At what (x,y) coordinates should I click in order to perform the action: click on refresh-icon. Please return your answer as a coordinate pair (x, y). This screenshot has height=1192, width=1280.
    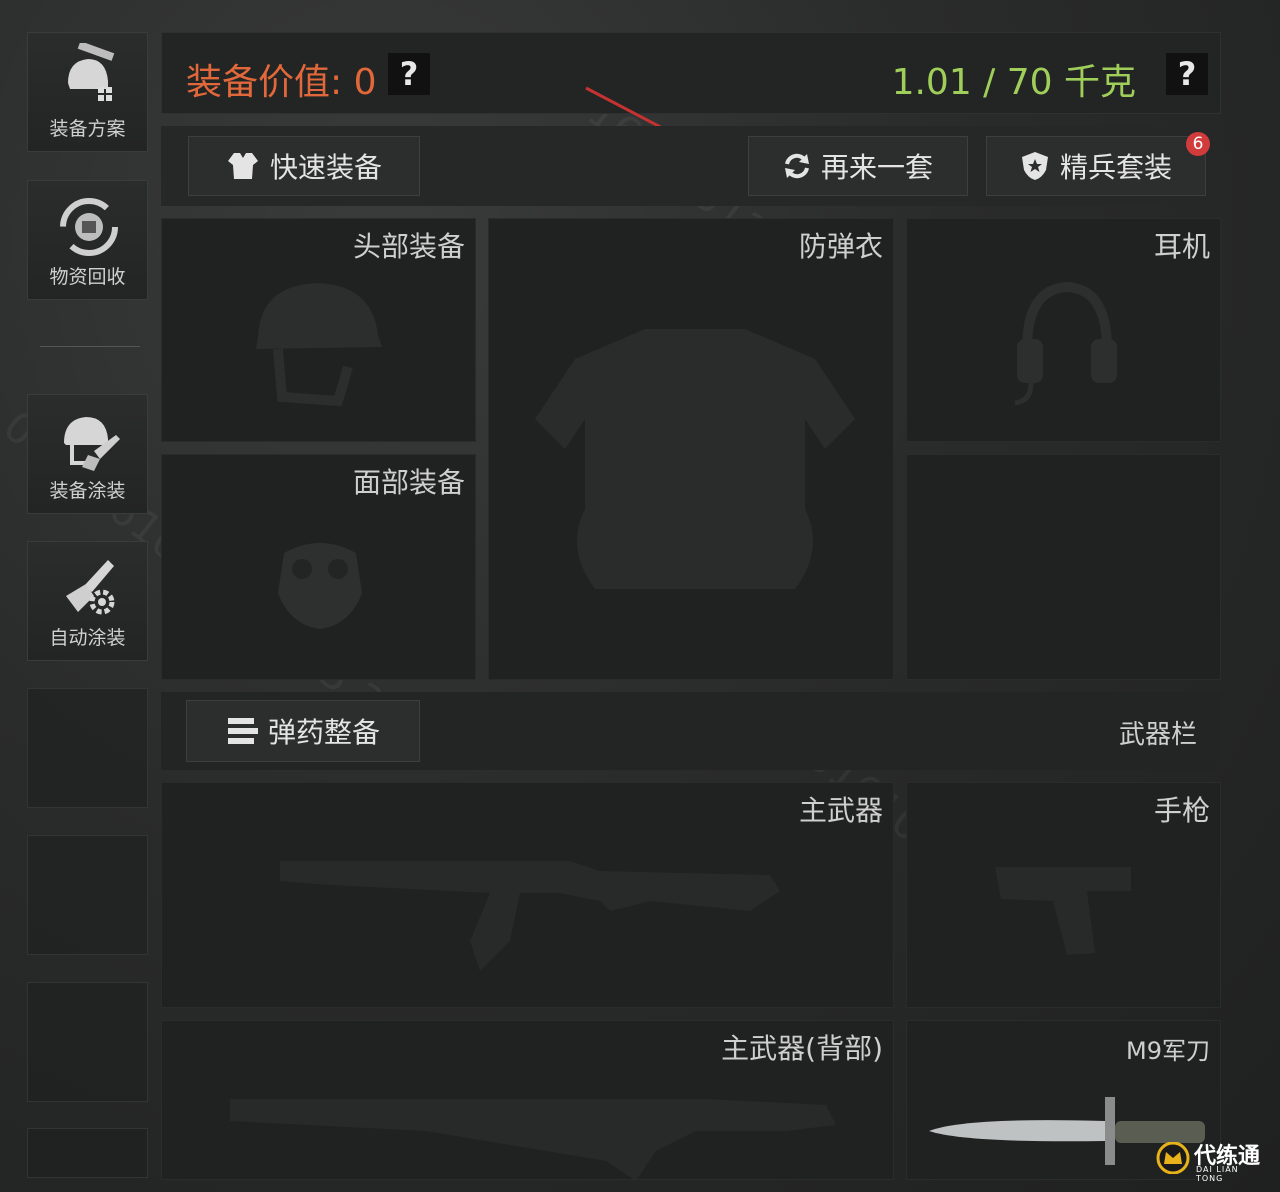
    Looking at the image, I should click on (796, 166).